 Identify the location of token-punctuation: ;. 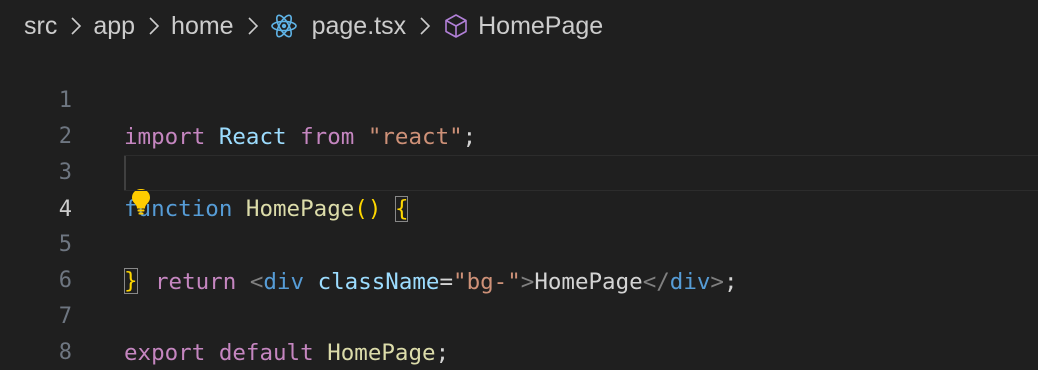
(442, 353).